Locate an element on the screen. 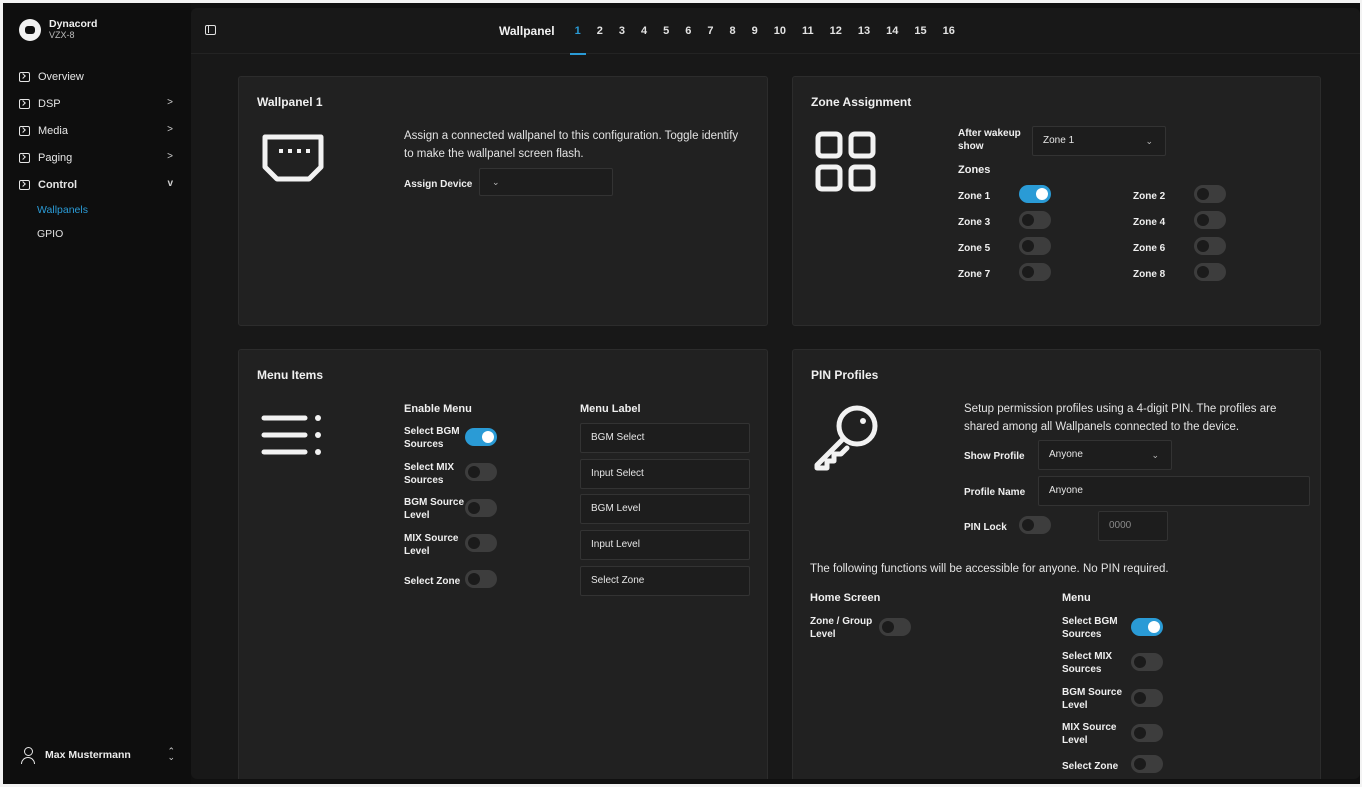  zone-2-toggle is located at coordinates (1210, 194).